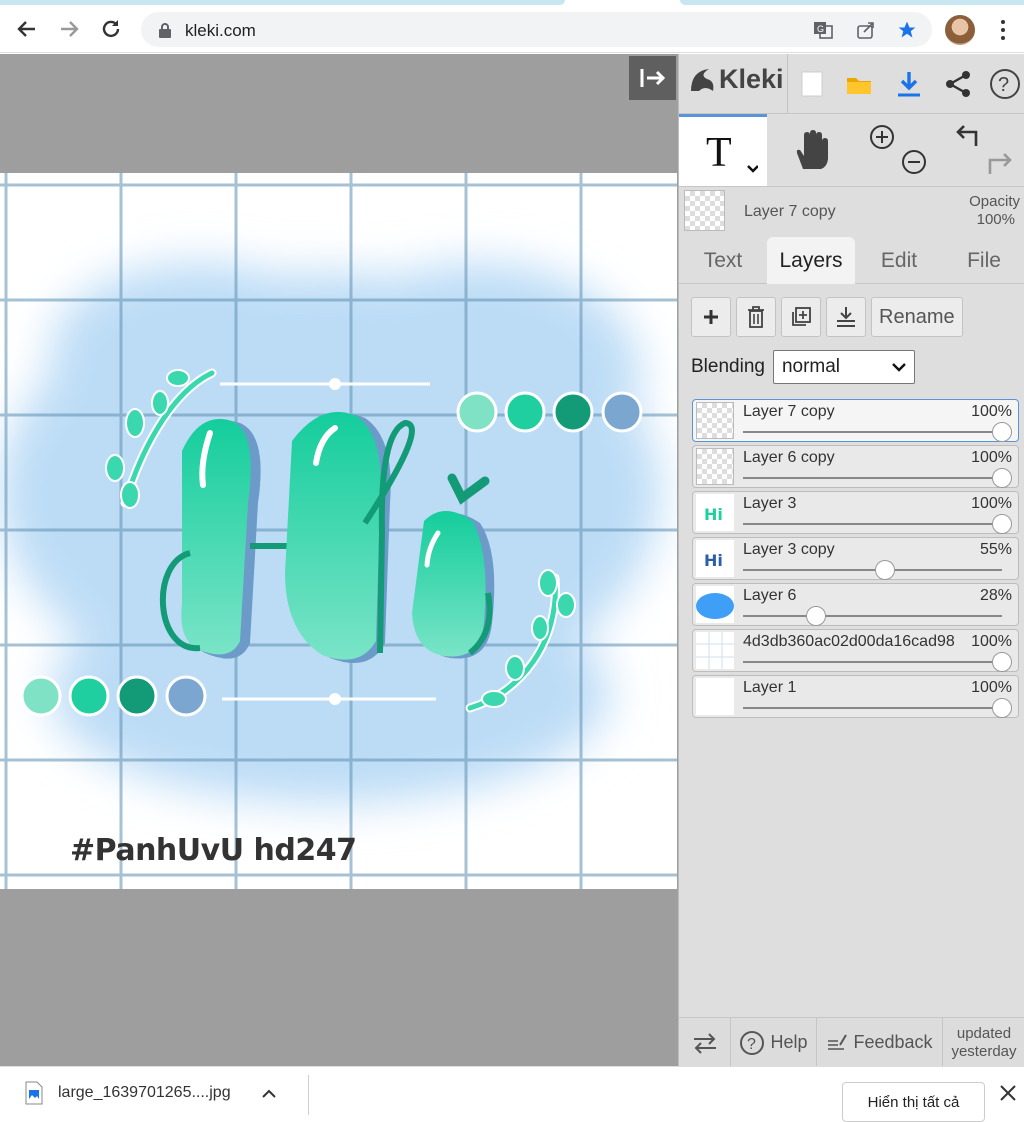  I want to click on help-circle-icon: ?, so click(1004, 84).